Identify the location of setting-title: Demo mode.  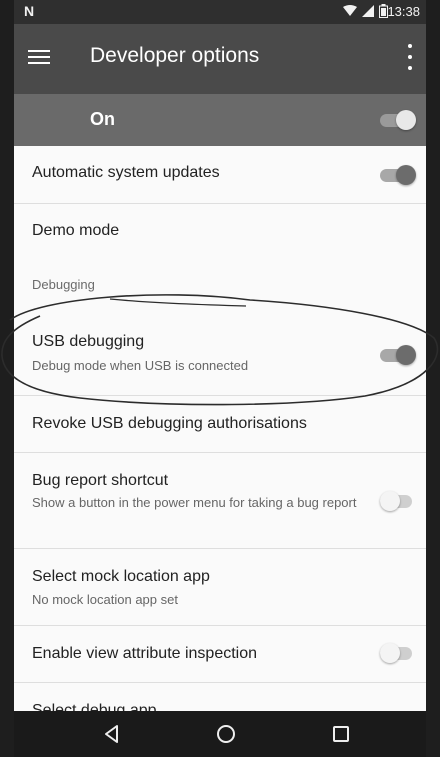
(76, 230).